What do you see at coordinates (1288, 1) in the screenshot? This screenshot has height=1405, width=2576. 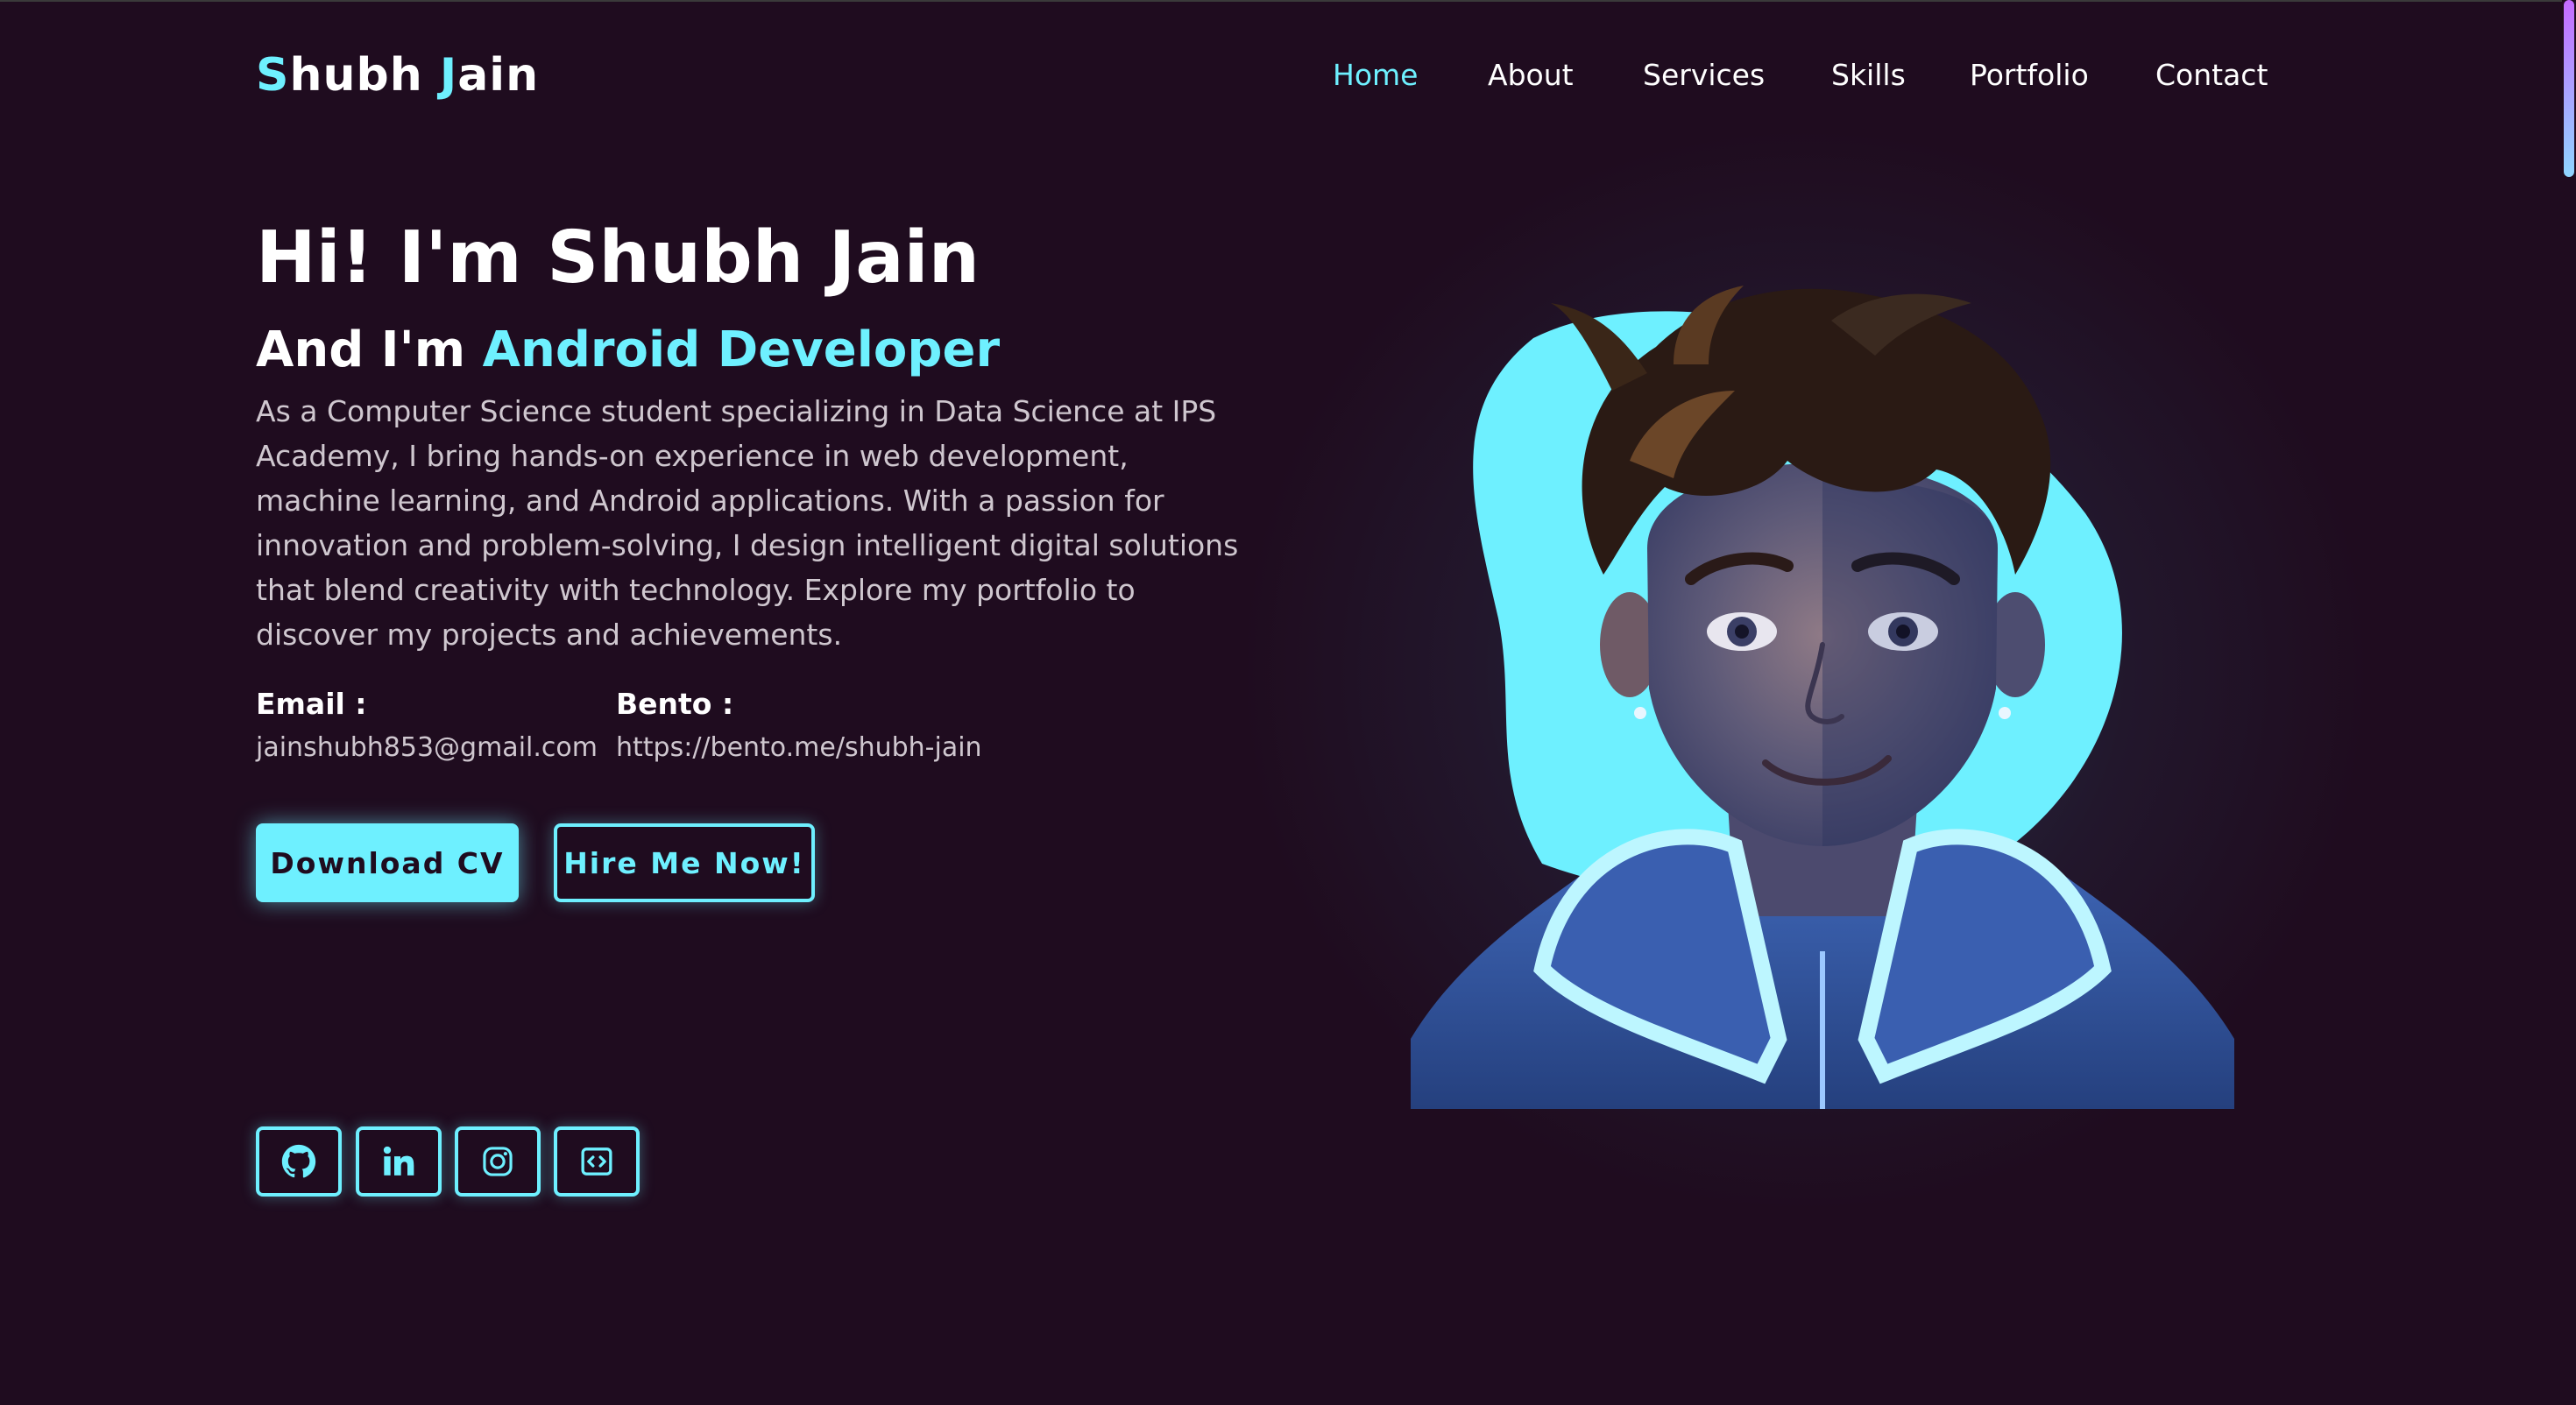 I see `window-top-border` at bounding box center [1288, 1].